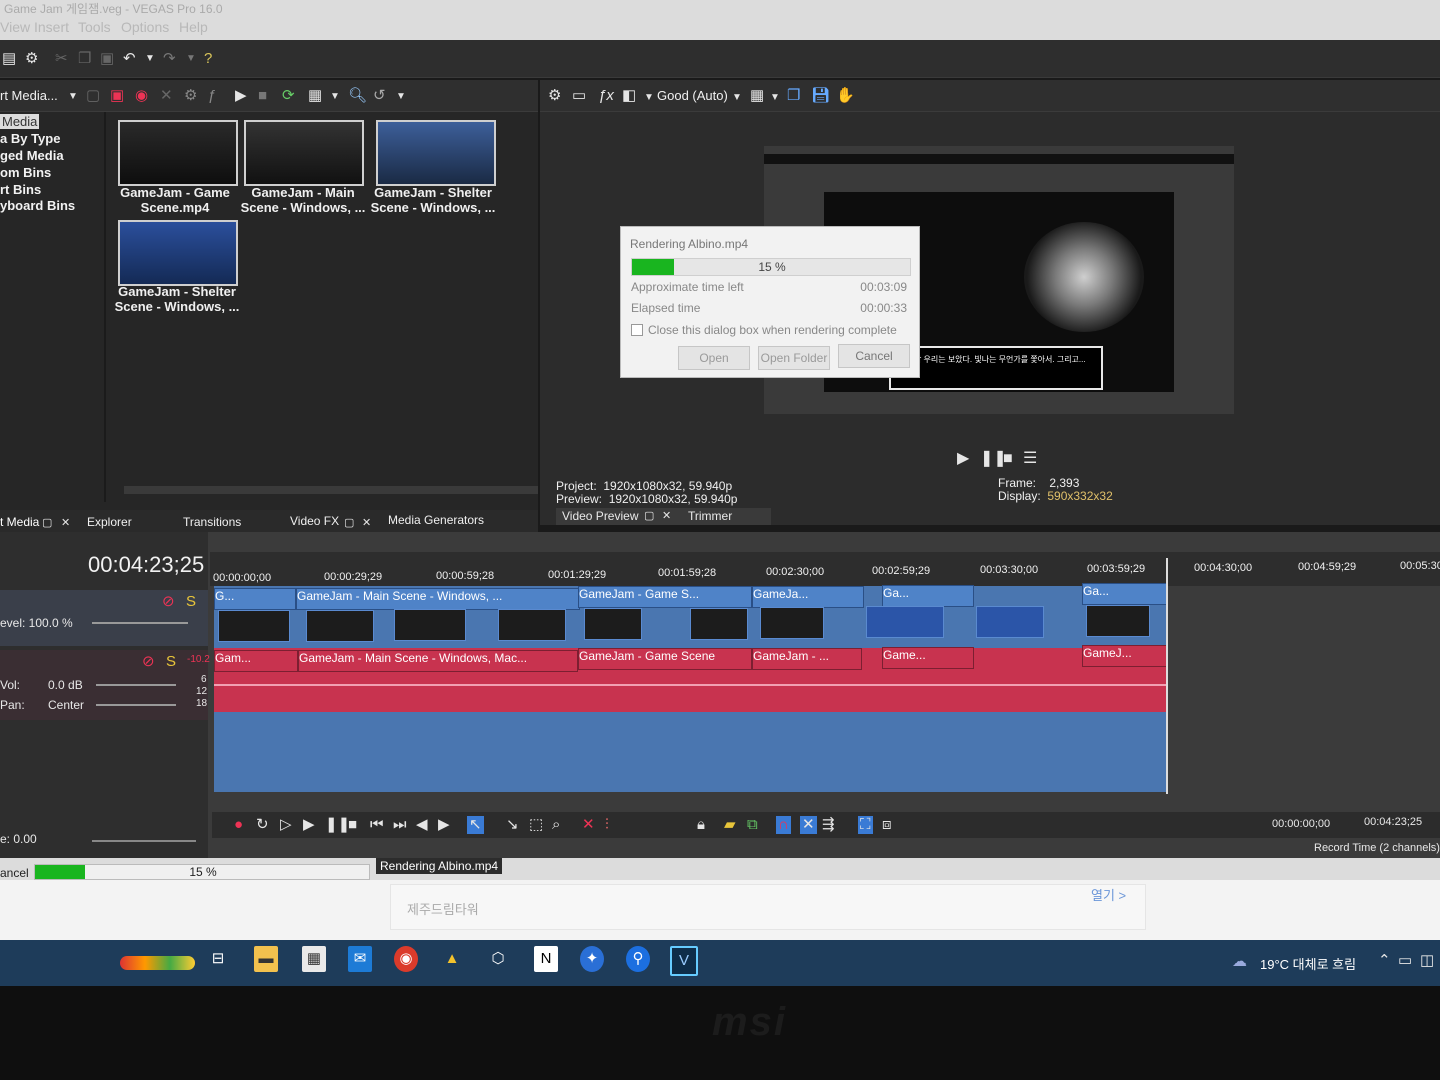  Describe the element at coordinates (379, 96) in the screenshot. I see `refresh-icon: ↺` at that location.